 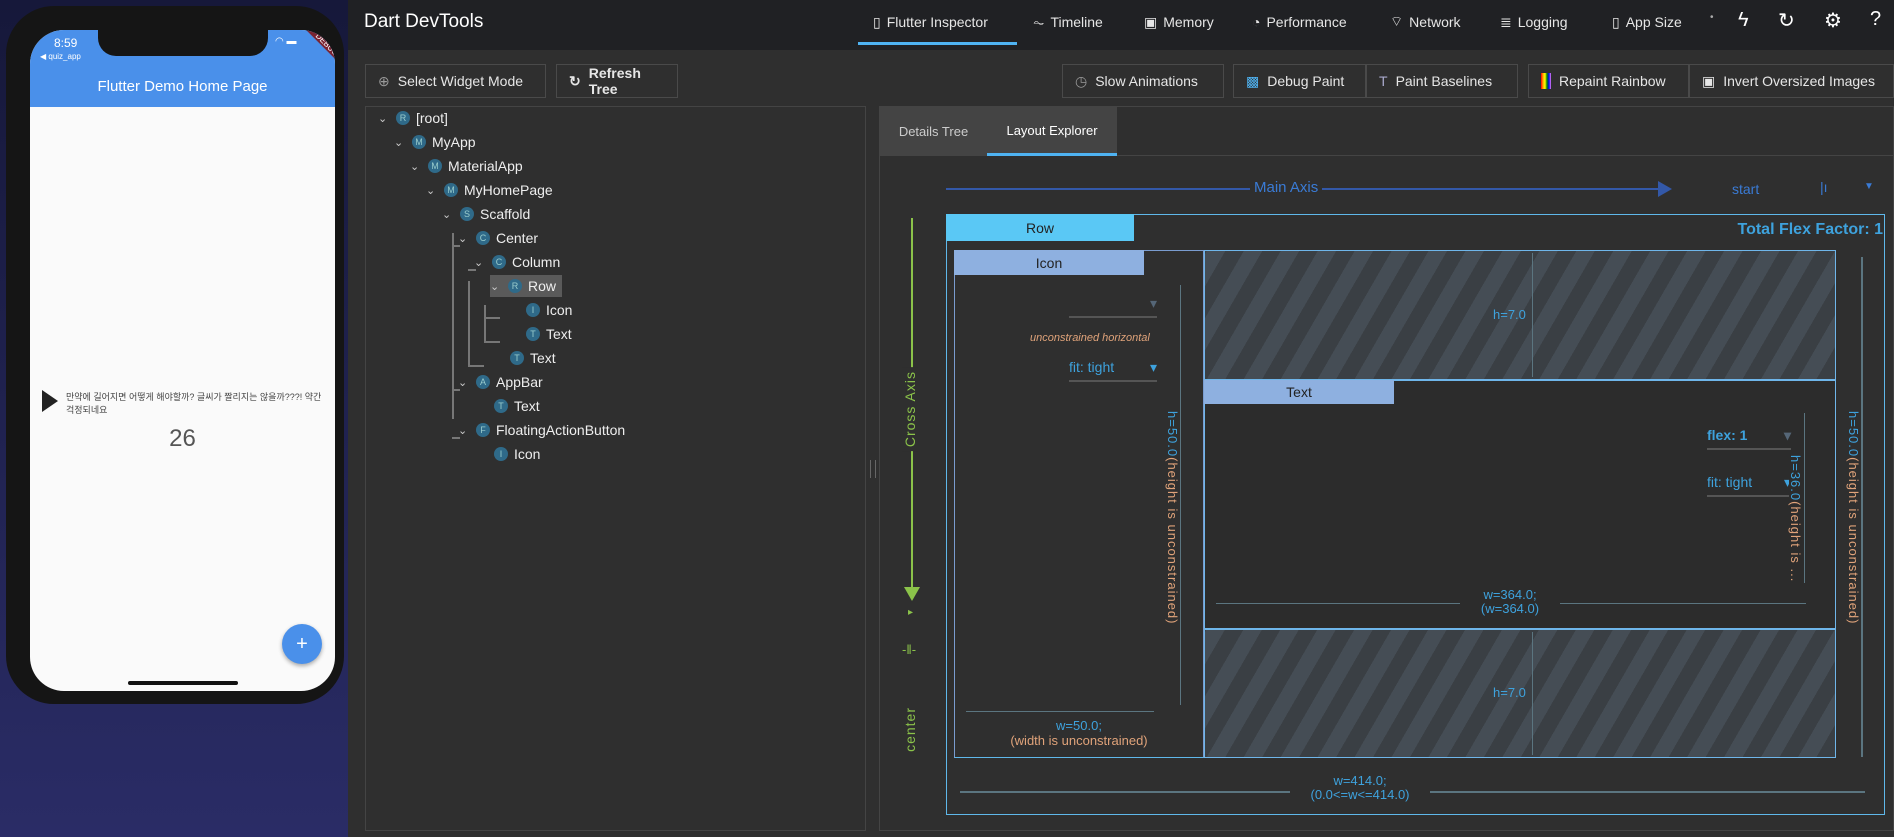 I want to click on widget-type-badge: I, so click(x=501, y=454).